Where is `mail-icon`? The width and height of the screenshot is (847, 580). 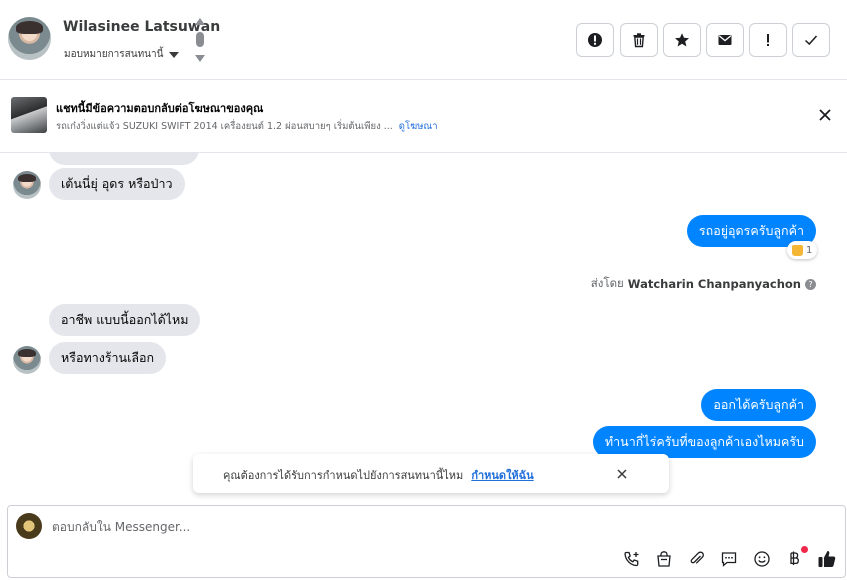
mail-icon is located at coordinates (725, 40).